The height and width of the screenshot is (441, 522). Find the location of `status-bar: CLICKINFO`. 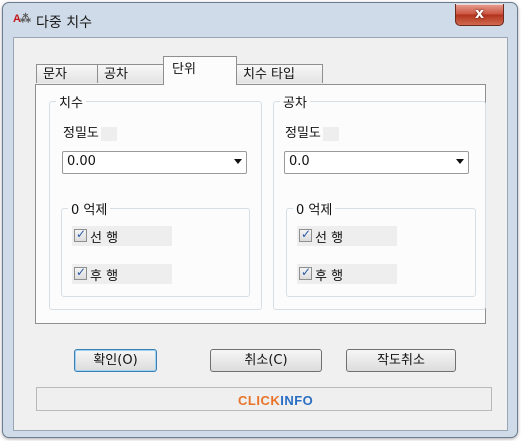

status-bar: CLICKINFO is located at coordinates (264, 399).